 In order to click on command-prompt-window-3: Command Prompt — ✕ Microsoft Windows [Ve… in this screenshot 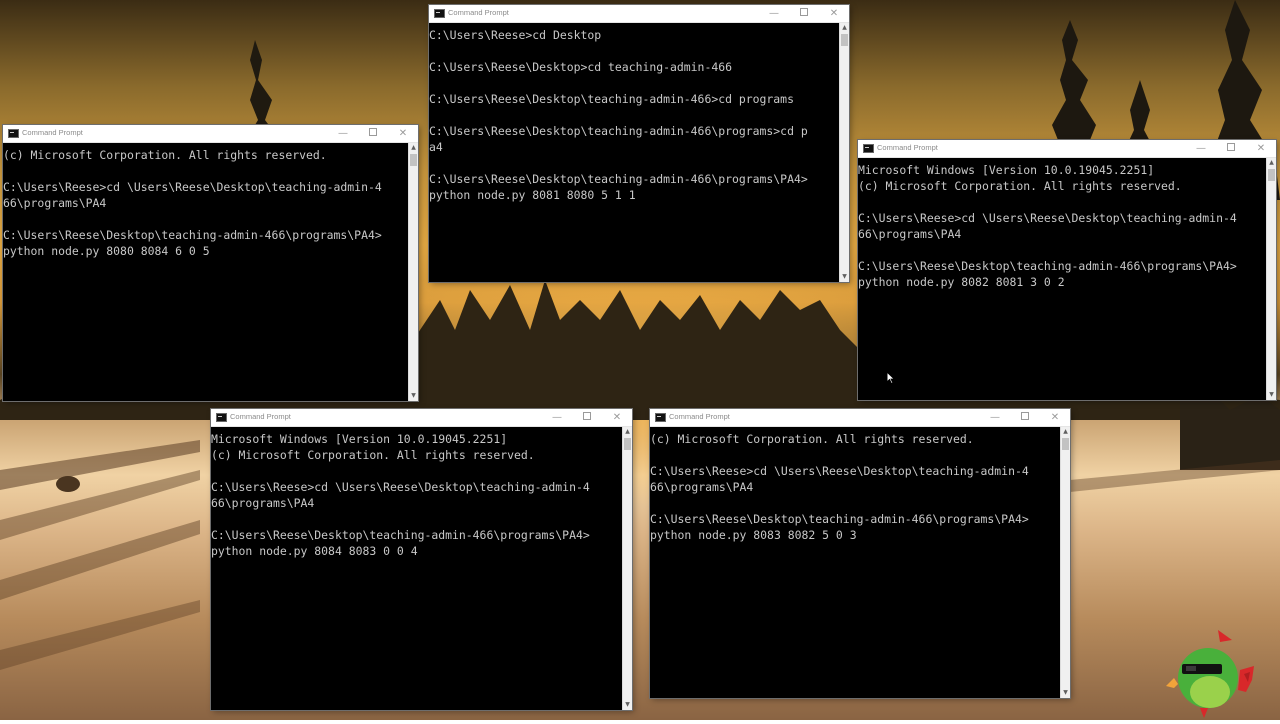, I will do `click(1067, 270)`.